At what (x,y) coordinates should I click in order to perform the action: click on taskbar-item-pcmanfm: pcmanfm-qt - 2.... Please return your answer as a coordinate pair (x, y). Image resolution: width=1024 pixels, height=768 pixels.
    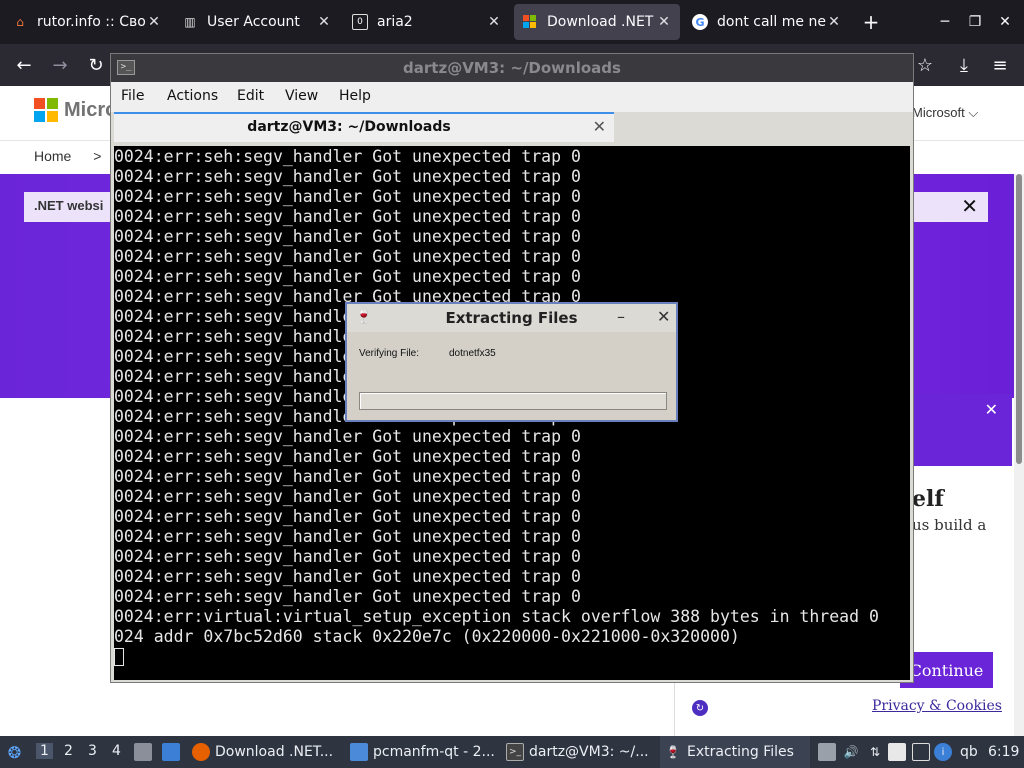
    Looking at the image, I should click on (425, 752).